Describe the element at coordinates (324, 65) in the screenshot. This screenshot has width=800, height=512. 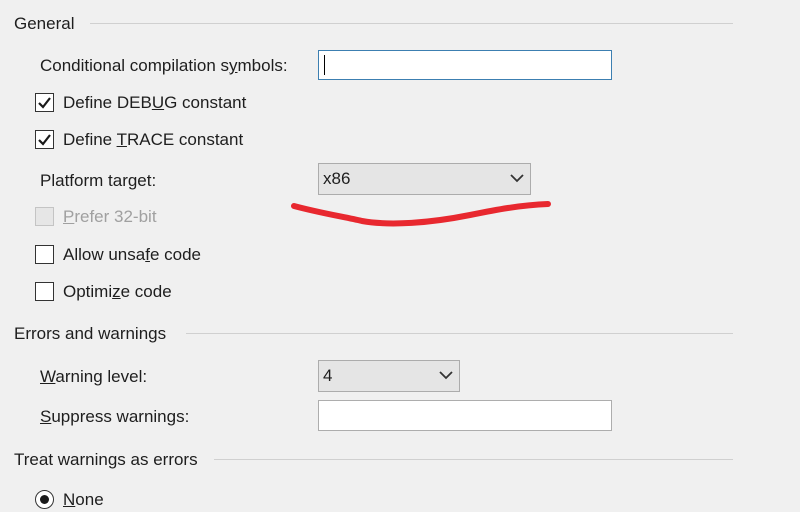
I see `text-caret` at that location.